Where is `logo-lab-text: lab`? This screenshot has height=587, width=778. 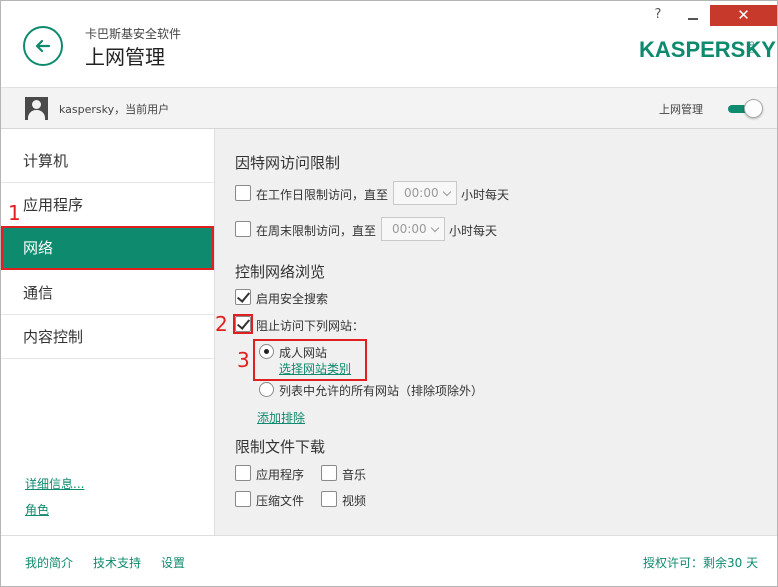 logo-lab-text: lab is located at coordinates (751, 47).